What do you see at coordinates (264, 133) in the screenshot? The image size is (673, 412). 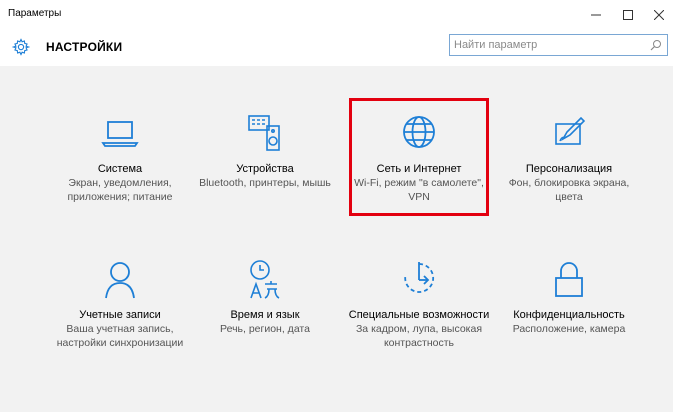 I see `devices-icon` at bounding box center [264, 133].